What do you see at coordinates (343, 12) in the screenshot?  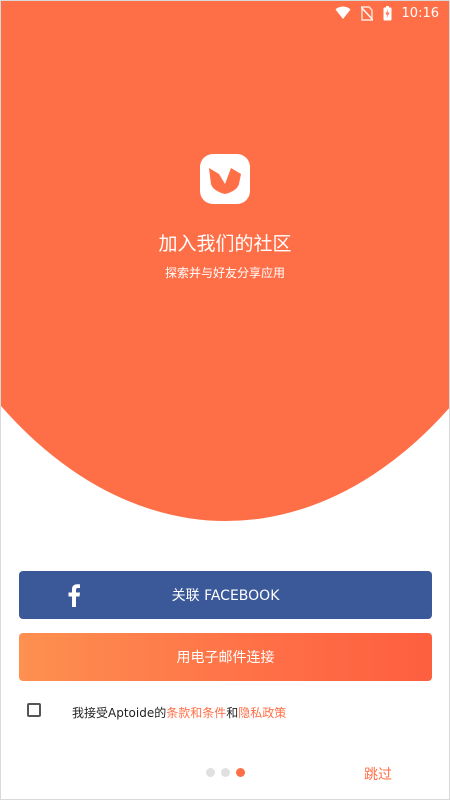 I see `wifi-icon` at bounding box center [343, 12].